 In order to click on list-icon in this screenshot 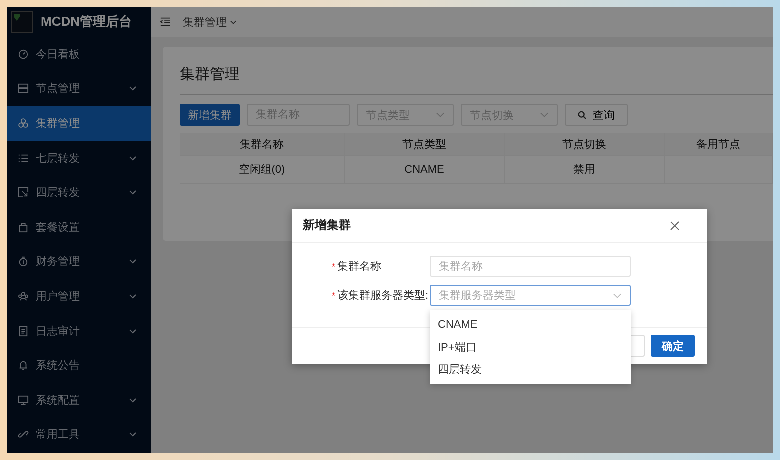, I will do `click(23, 158)`.